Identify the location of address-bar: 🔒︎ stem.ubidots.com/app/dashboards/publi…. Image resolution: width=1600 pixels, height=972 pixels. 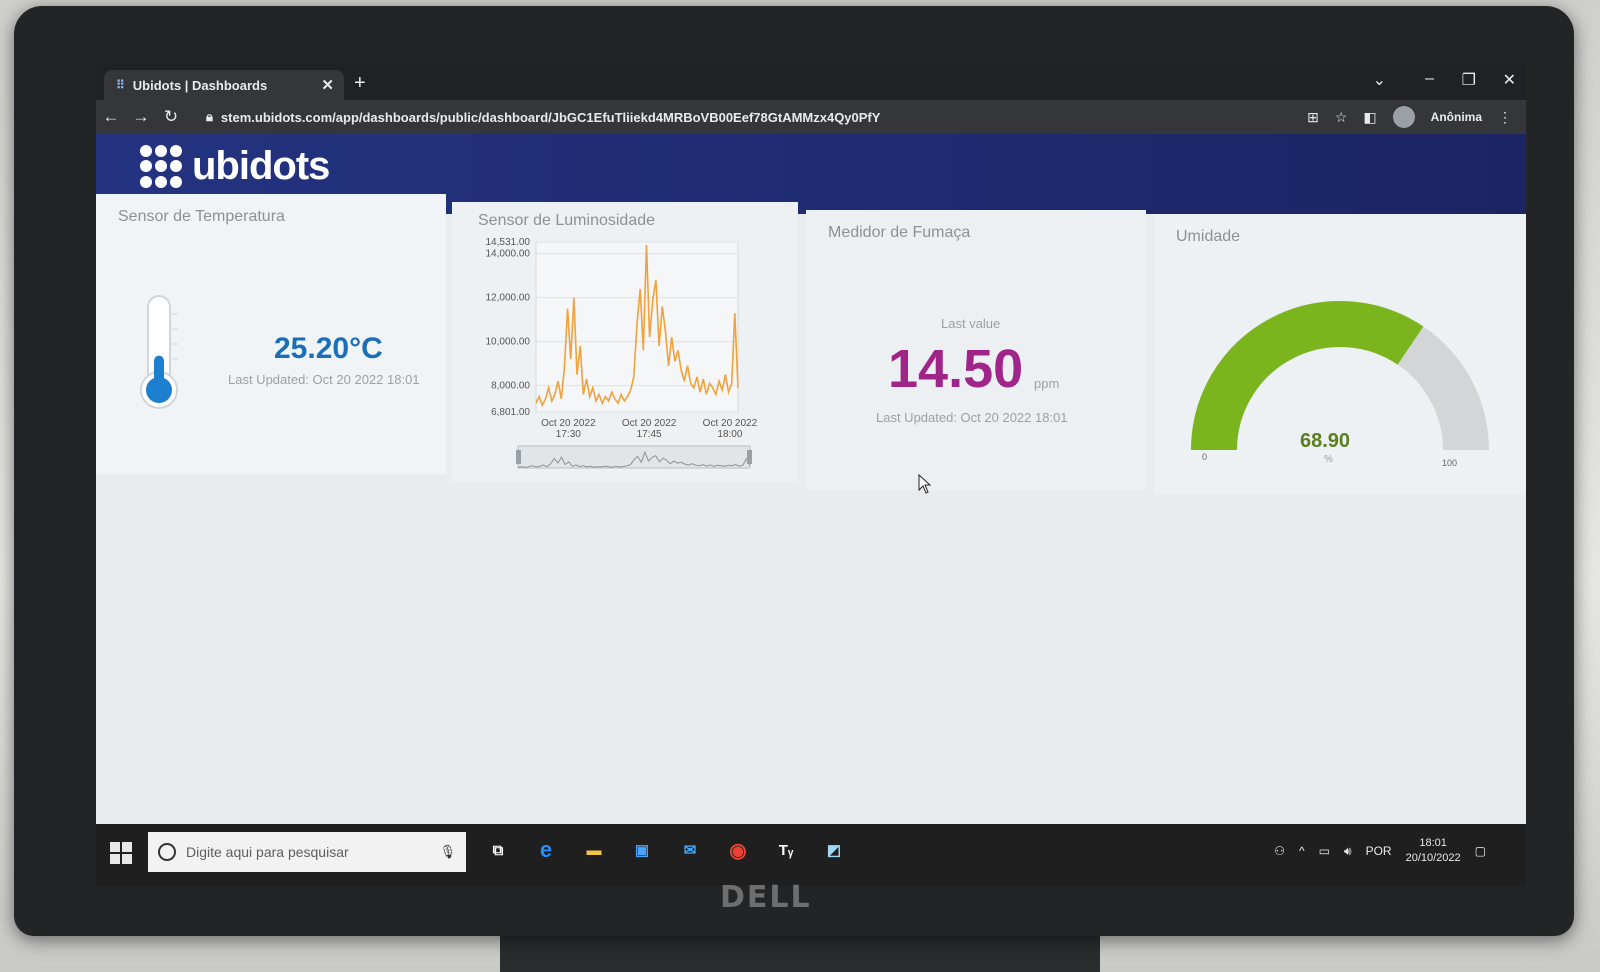
(746, 117).